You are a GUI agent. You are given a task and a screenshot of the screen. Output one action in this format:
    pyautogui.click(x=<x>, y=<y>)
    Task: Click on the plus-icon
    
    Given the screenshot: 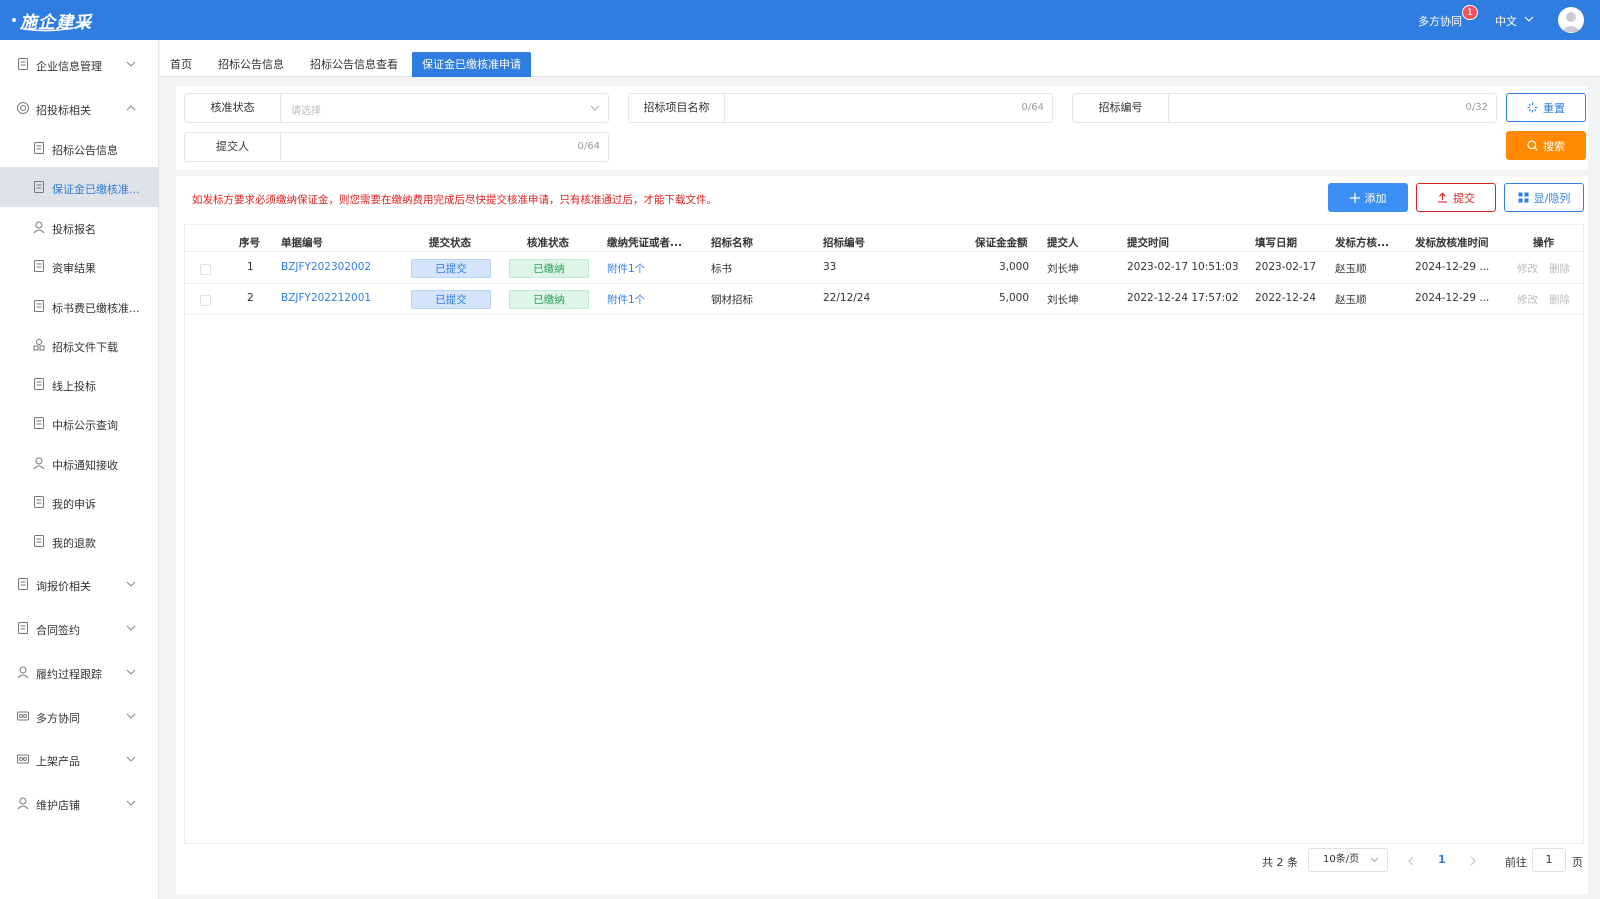 What is the action you would take?
    pyautogui.click(x=1354, y=197)
    